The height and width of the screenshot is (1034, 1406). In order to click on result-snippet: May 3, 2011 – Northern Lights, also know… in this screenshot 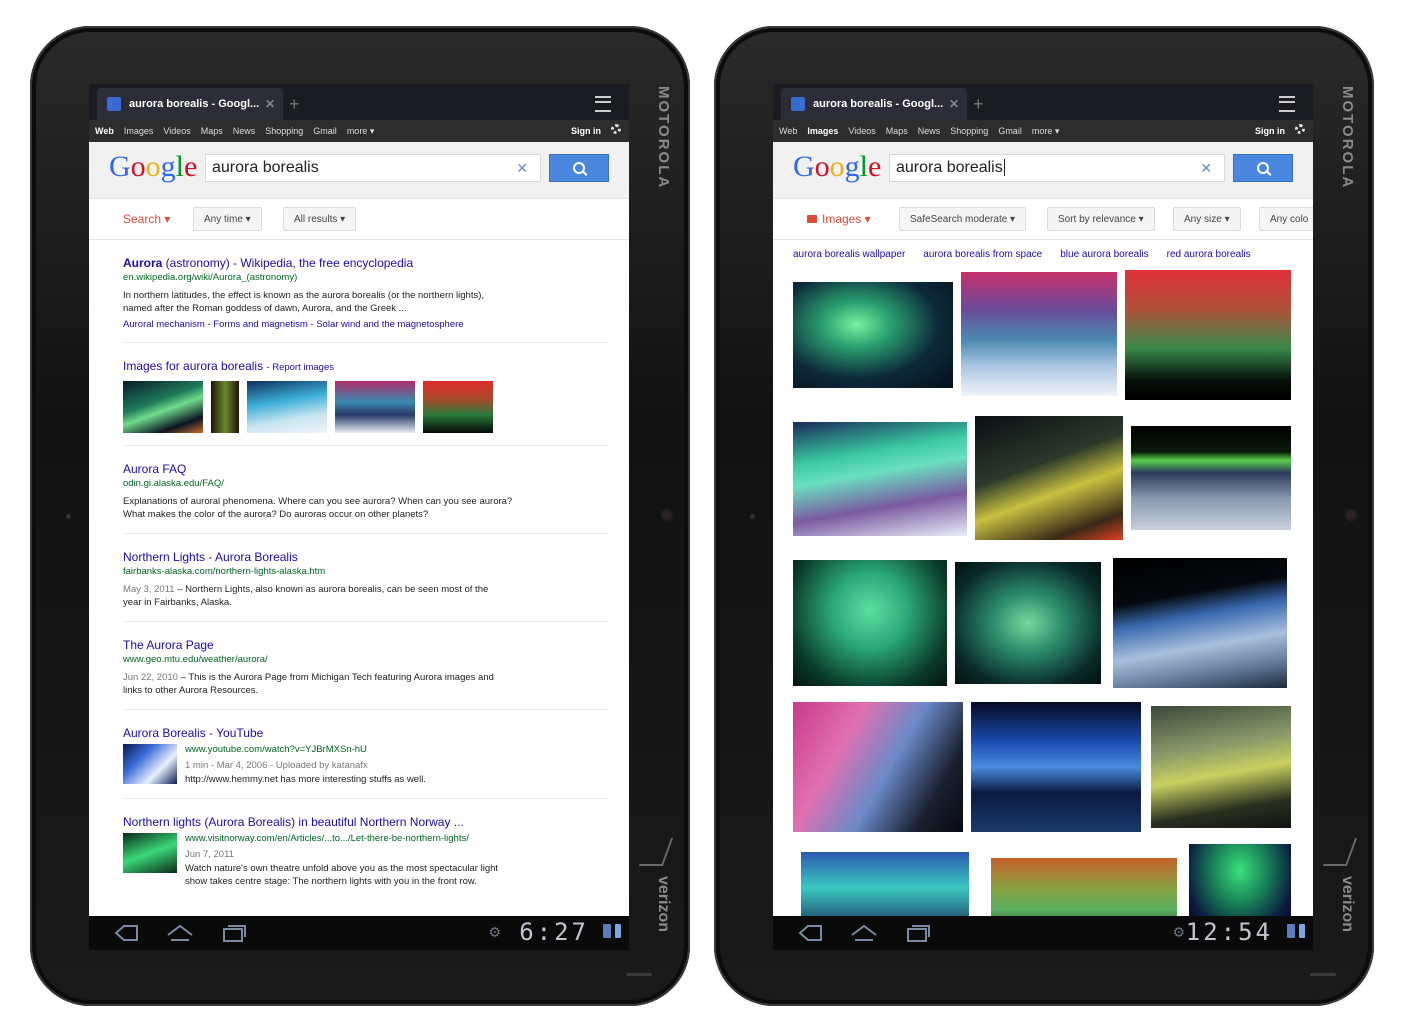, I will do `click(366, 596)`.